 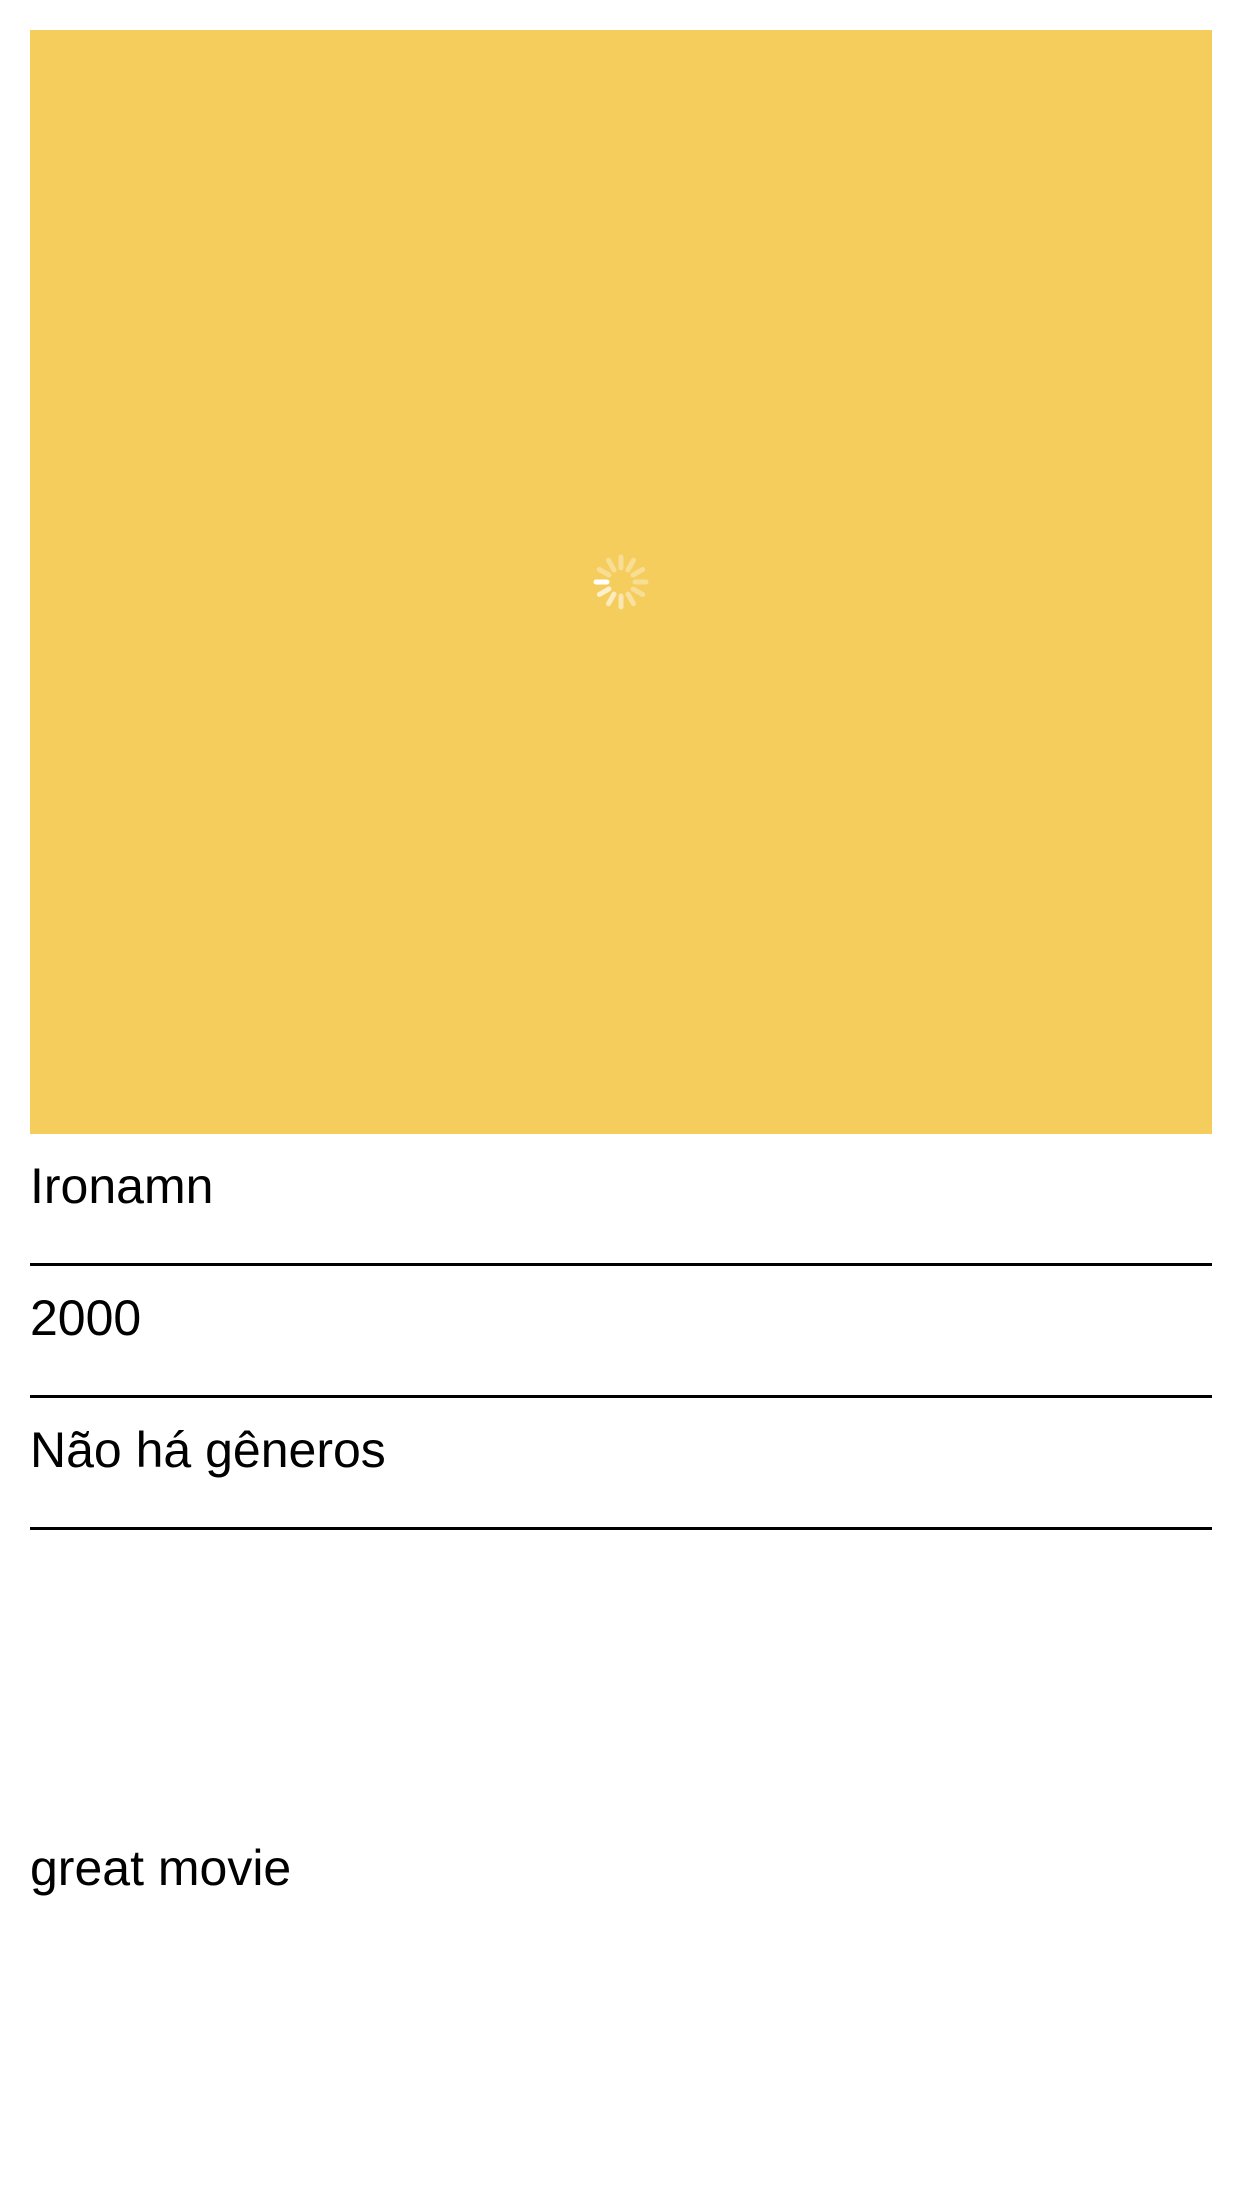 What do you see at coordinates (161, 1868) in the screenshot?
I see `movie-review: great movie` at bounding box center [161, 1868].